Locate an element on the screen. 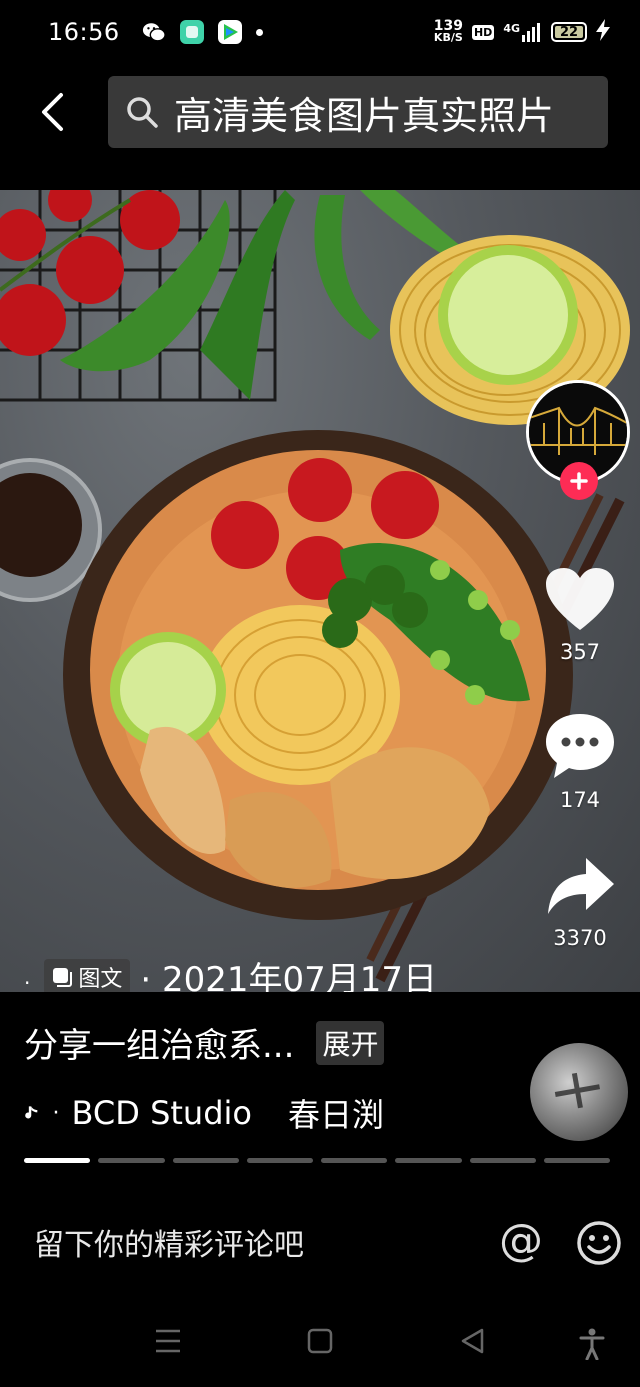 The width and height of the screenshot is (640, 1387). music-title: 春日渕 is located at coordinates (335, 1115).